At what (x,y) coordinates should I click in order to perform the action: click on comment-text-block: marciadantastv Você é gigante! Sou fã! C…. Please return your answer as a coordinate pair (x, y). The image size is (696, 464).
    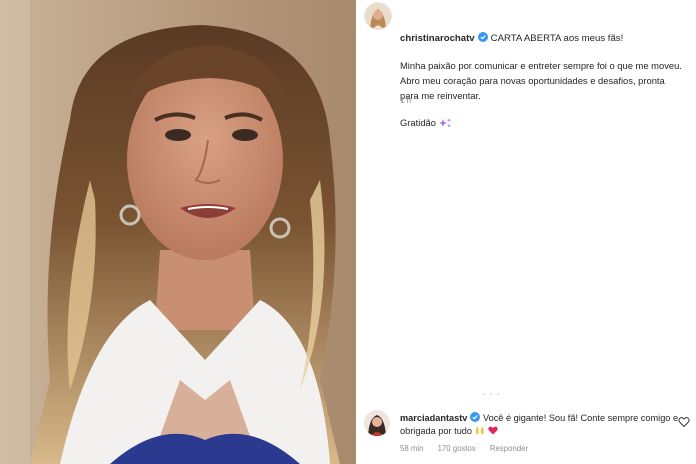
    Looking at the image, I should click on (541, 425).